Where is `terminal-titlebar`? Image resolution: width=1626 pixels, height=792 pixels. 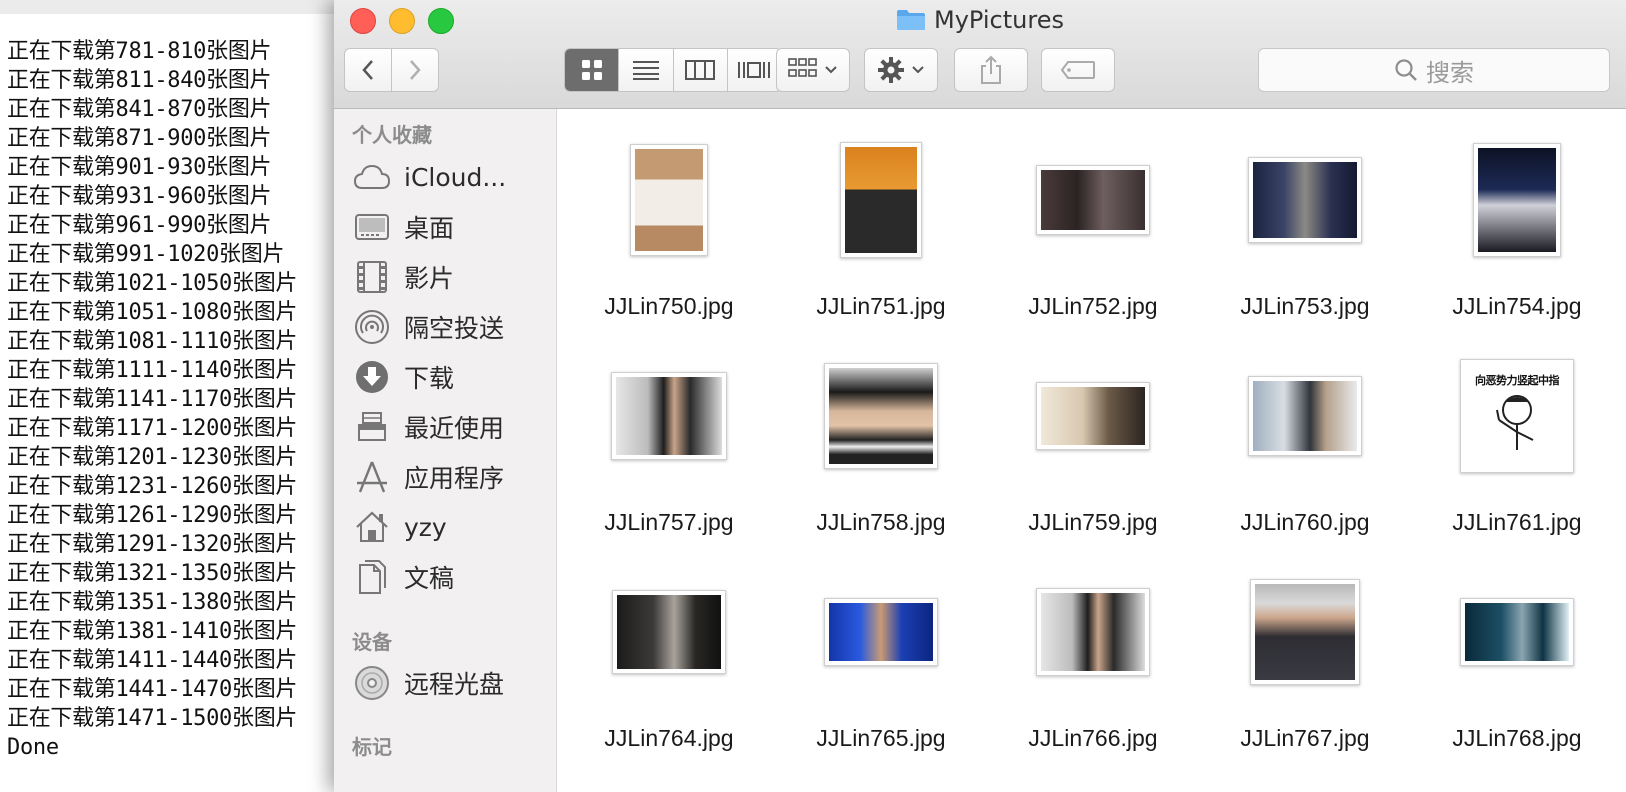 terminal-titlebar is located at coordinates (170, 7).